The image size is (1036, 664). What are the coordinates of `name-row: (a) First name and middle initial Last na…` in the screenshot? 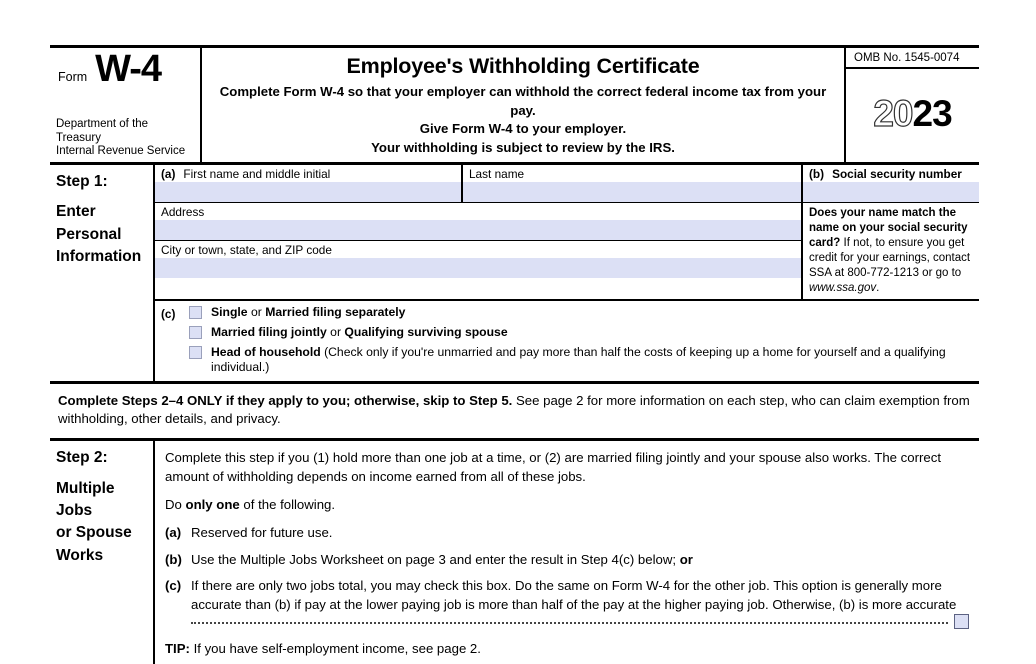 It's located at (478, 183).